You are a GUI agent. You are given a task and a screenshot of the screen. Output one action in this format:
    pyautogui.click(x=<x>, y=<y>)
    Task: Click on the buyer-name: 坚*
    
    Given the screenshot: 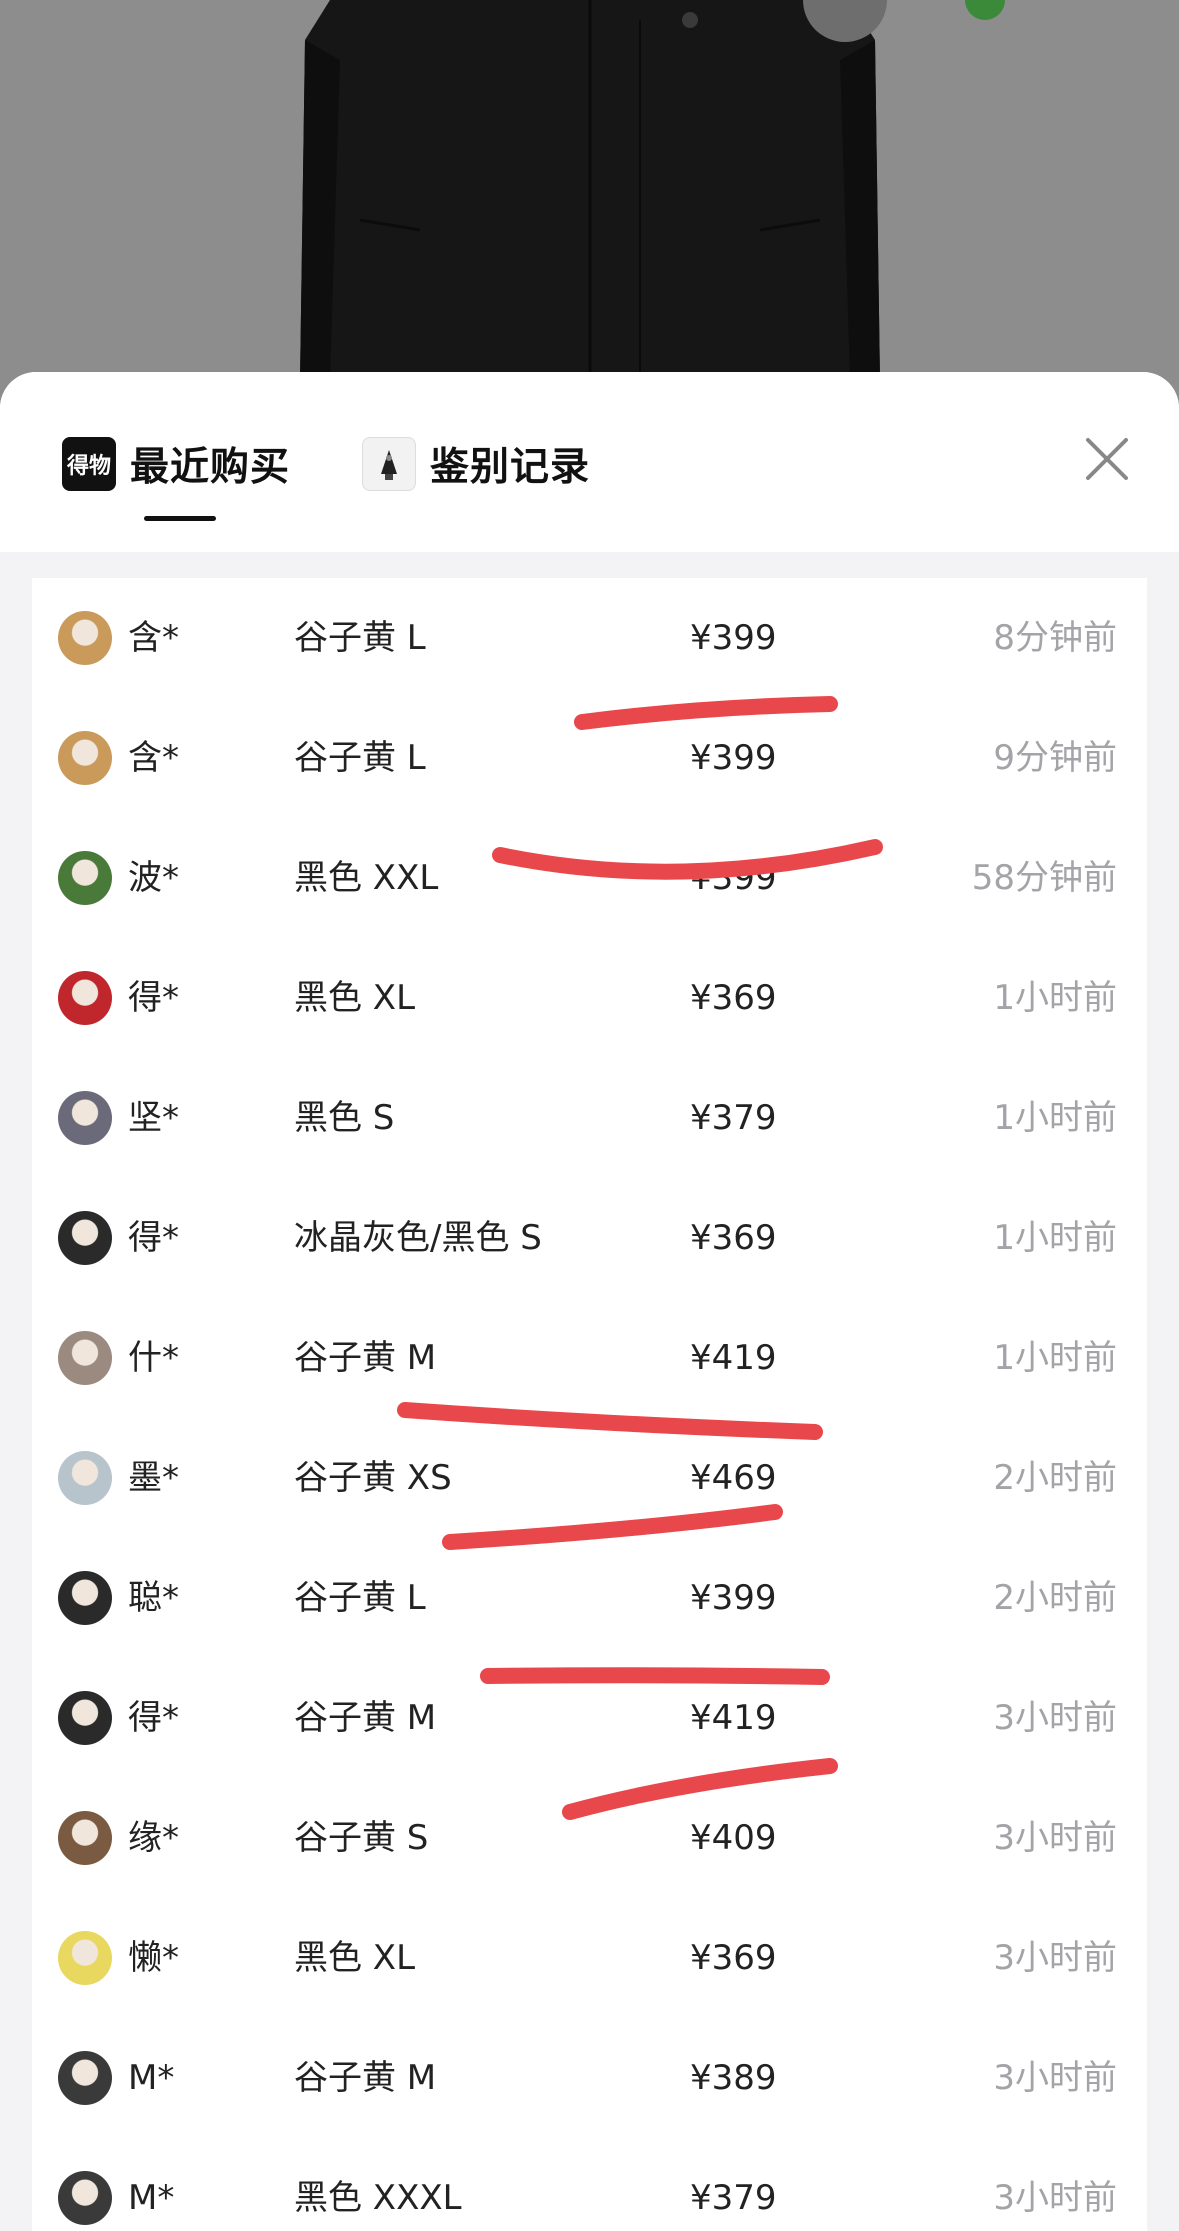 What is the action you would take?
    pyautogui.click(x=153, y=1118)
    